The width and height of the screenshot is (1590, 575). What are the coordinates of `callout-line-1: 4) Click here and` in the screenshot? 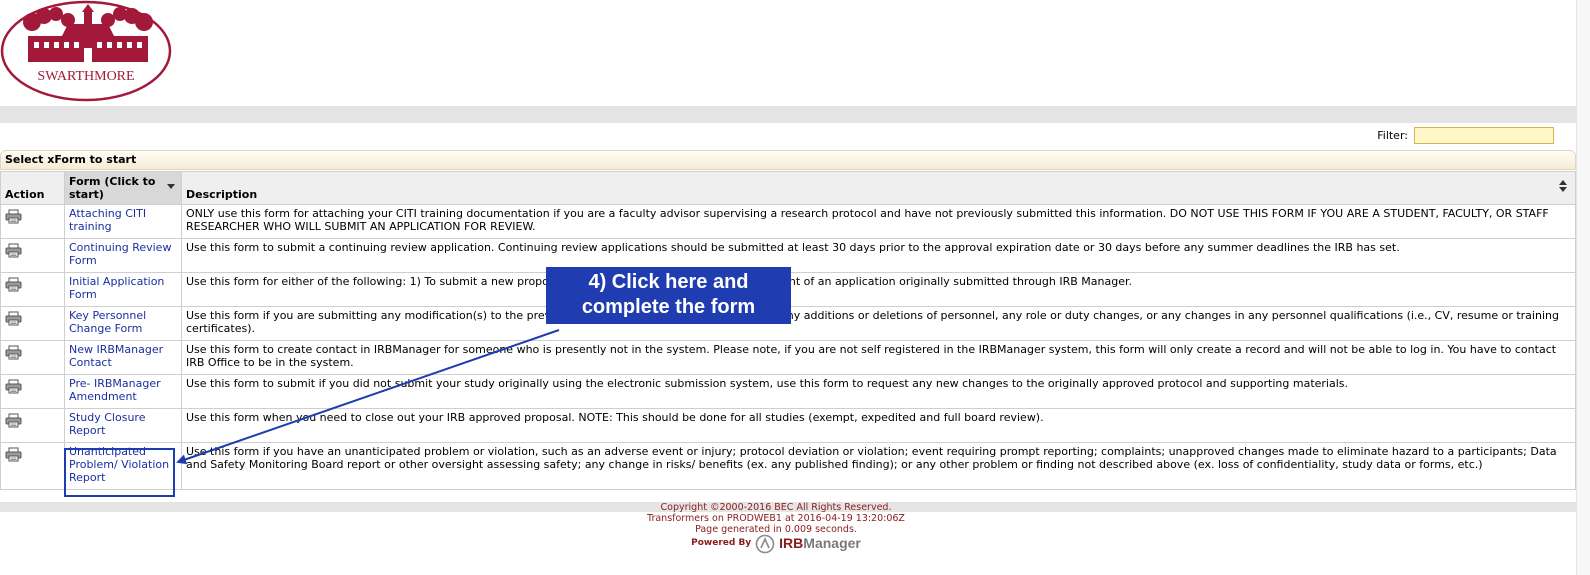 It's located at (668, 282).